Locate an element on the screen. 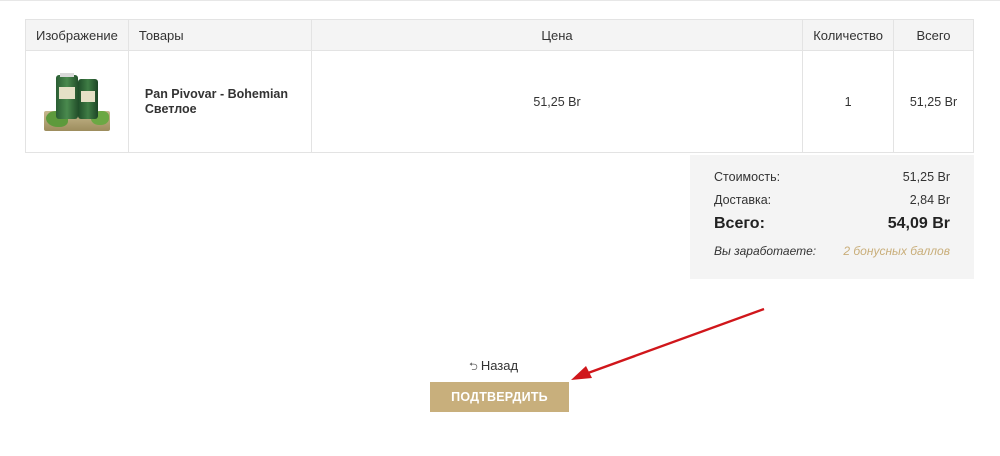 The height and width of the screenshot is (456, 1000). bonus-row: Вы заработаете: 2 бонусных баллов is located at coordinates (832, 251).